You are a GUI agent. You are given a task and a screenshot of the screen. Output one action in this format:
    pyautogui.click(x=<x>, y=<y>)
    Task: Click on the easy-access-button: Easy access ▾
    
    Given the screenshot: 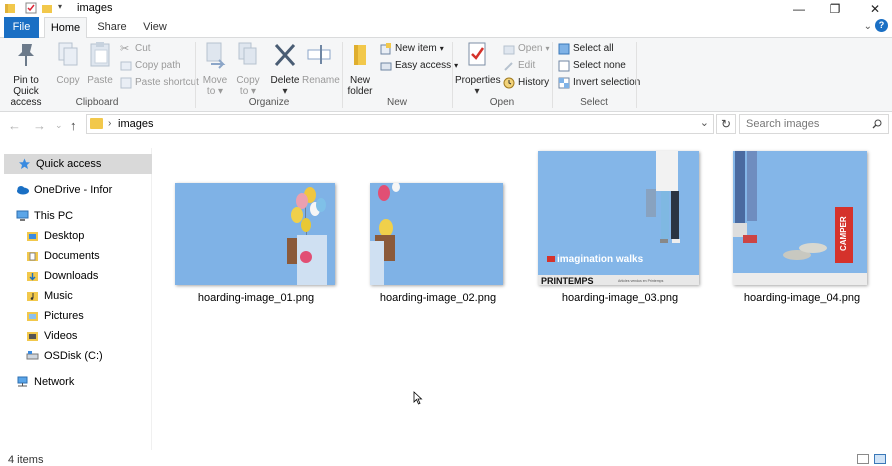 What is the action you would take?
    pyautogui.click(x=419, y=66)
    